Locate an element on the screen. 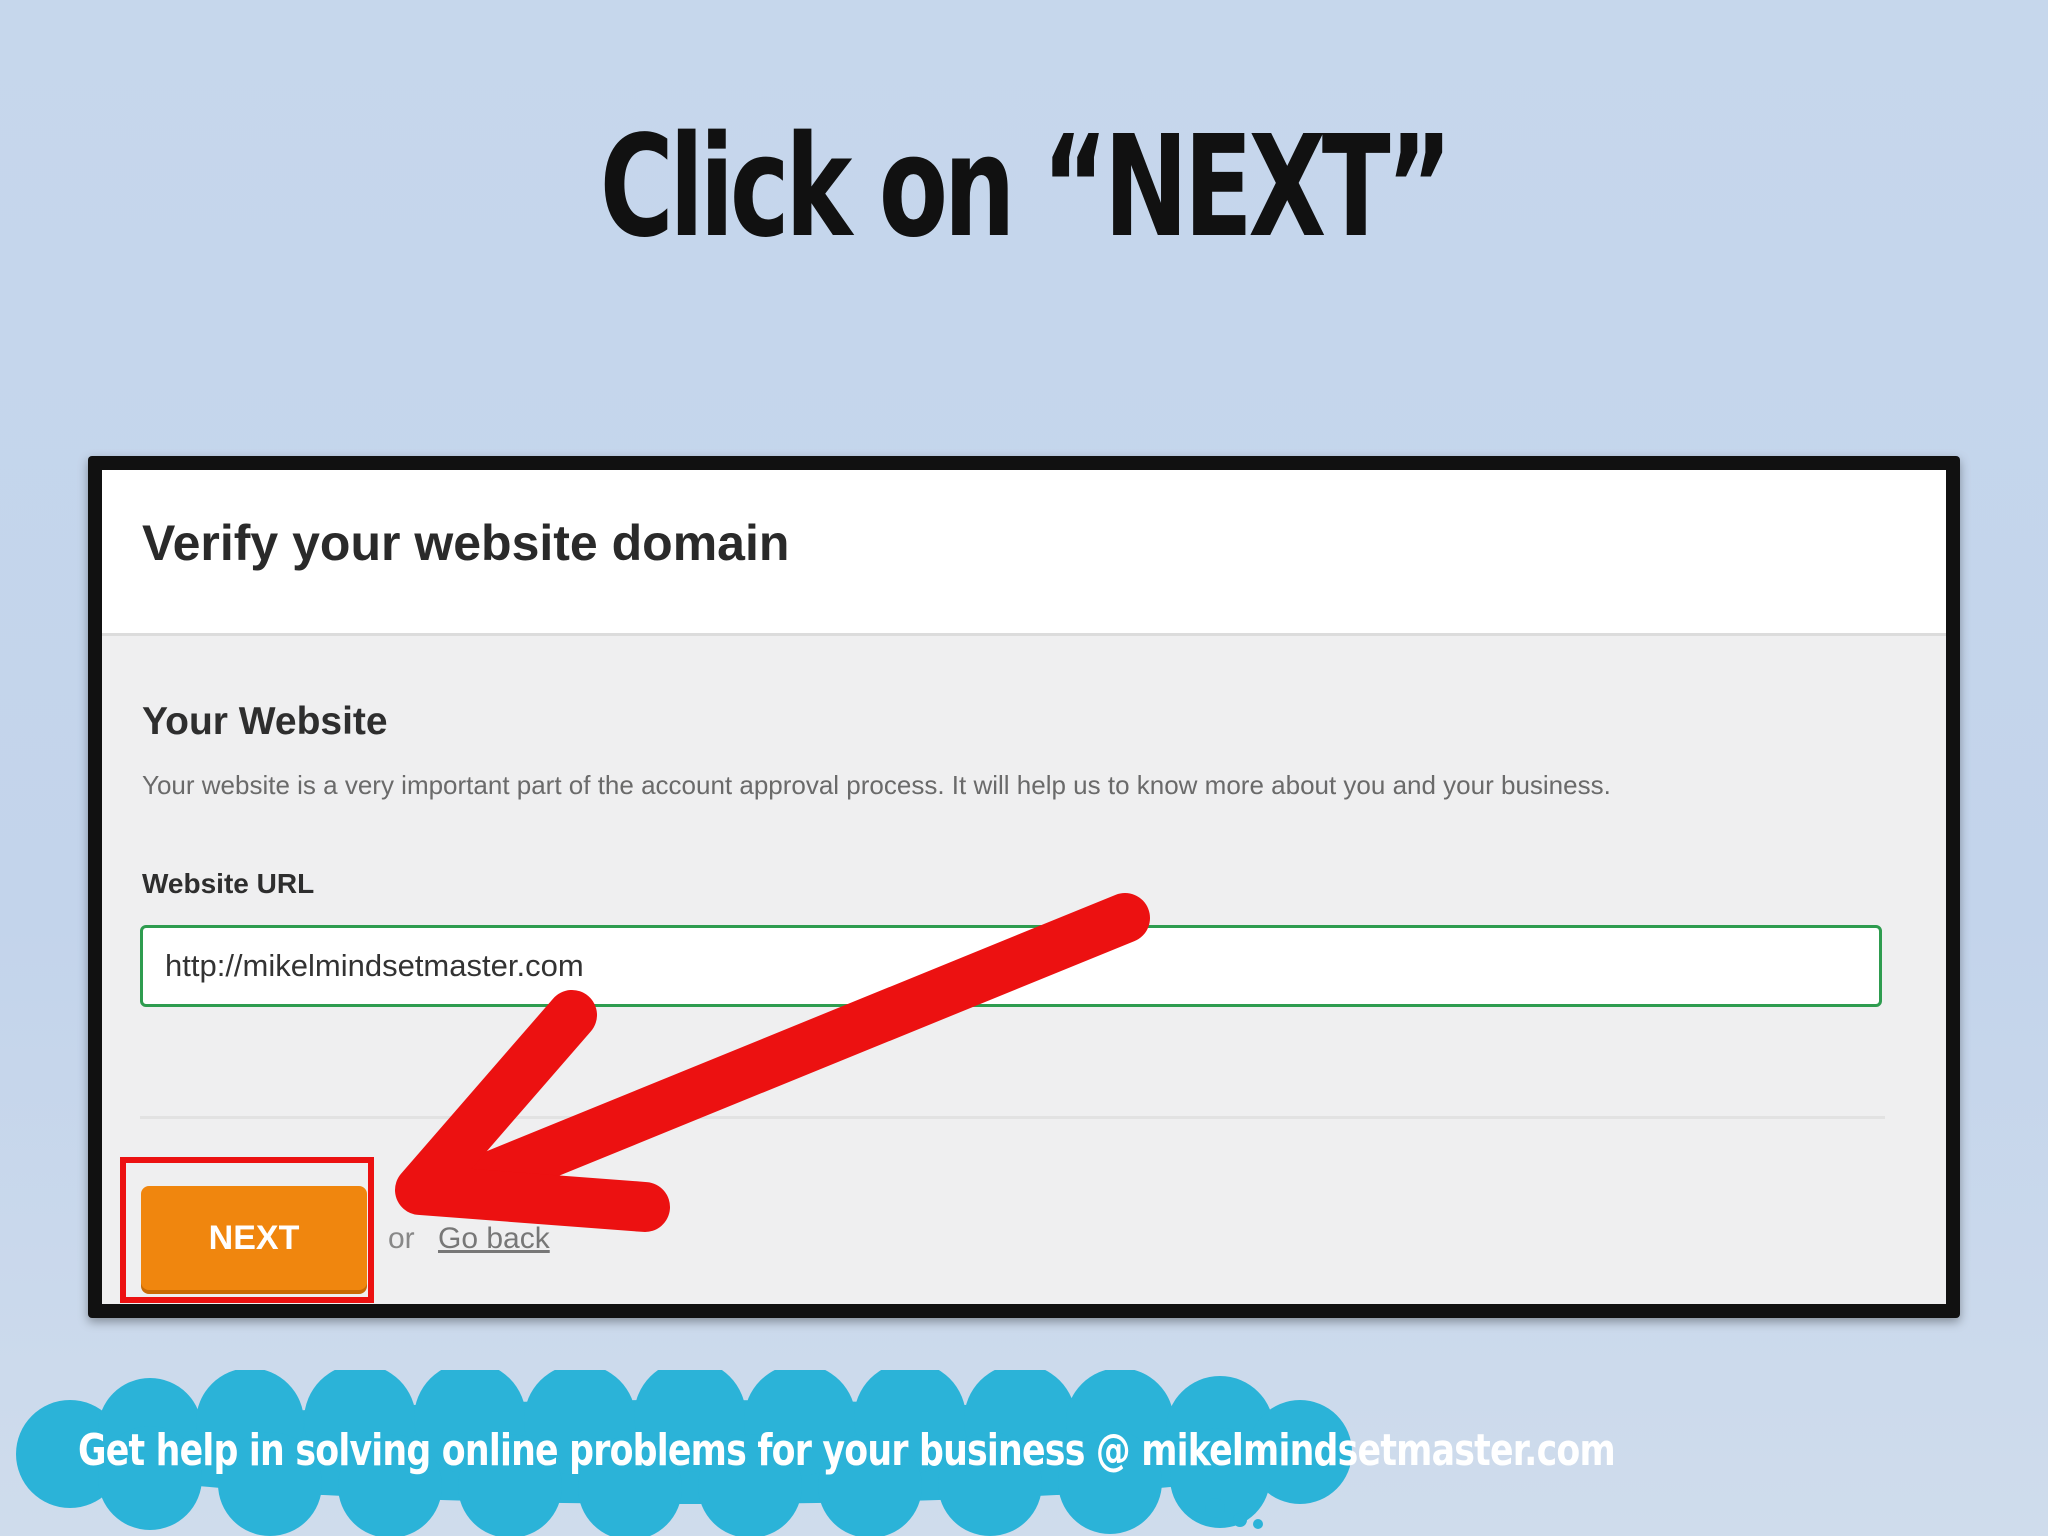 This screenshot has height=1536, width=2048. panel-title: Verify your website domain is located at coordinates (466, 543).